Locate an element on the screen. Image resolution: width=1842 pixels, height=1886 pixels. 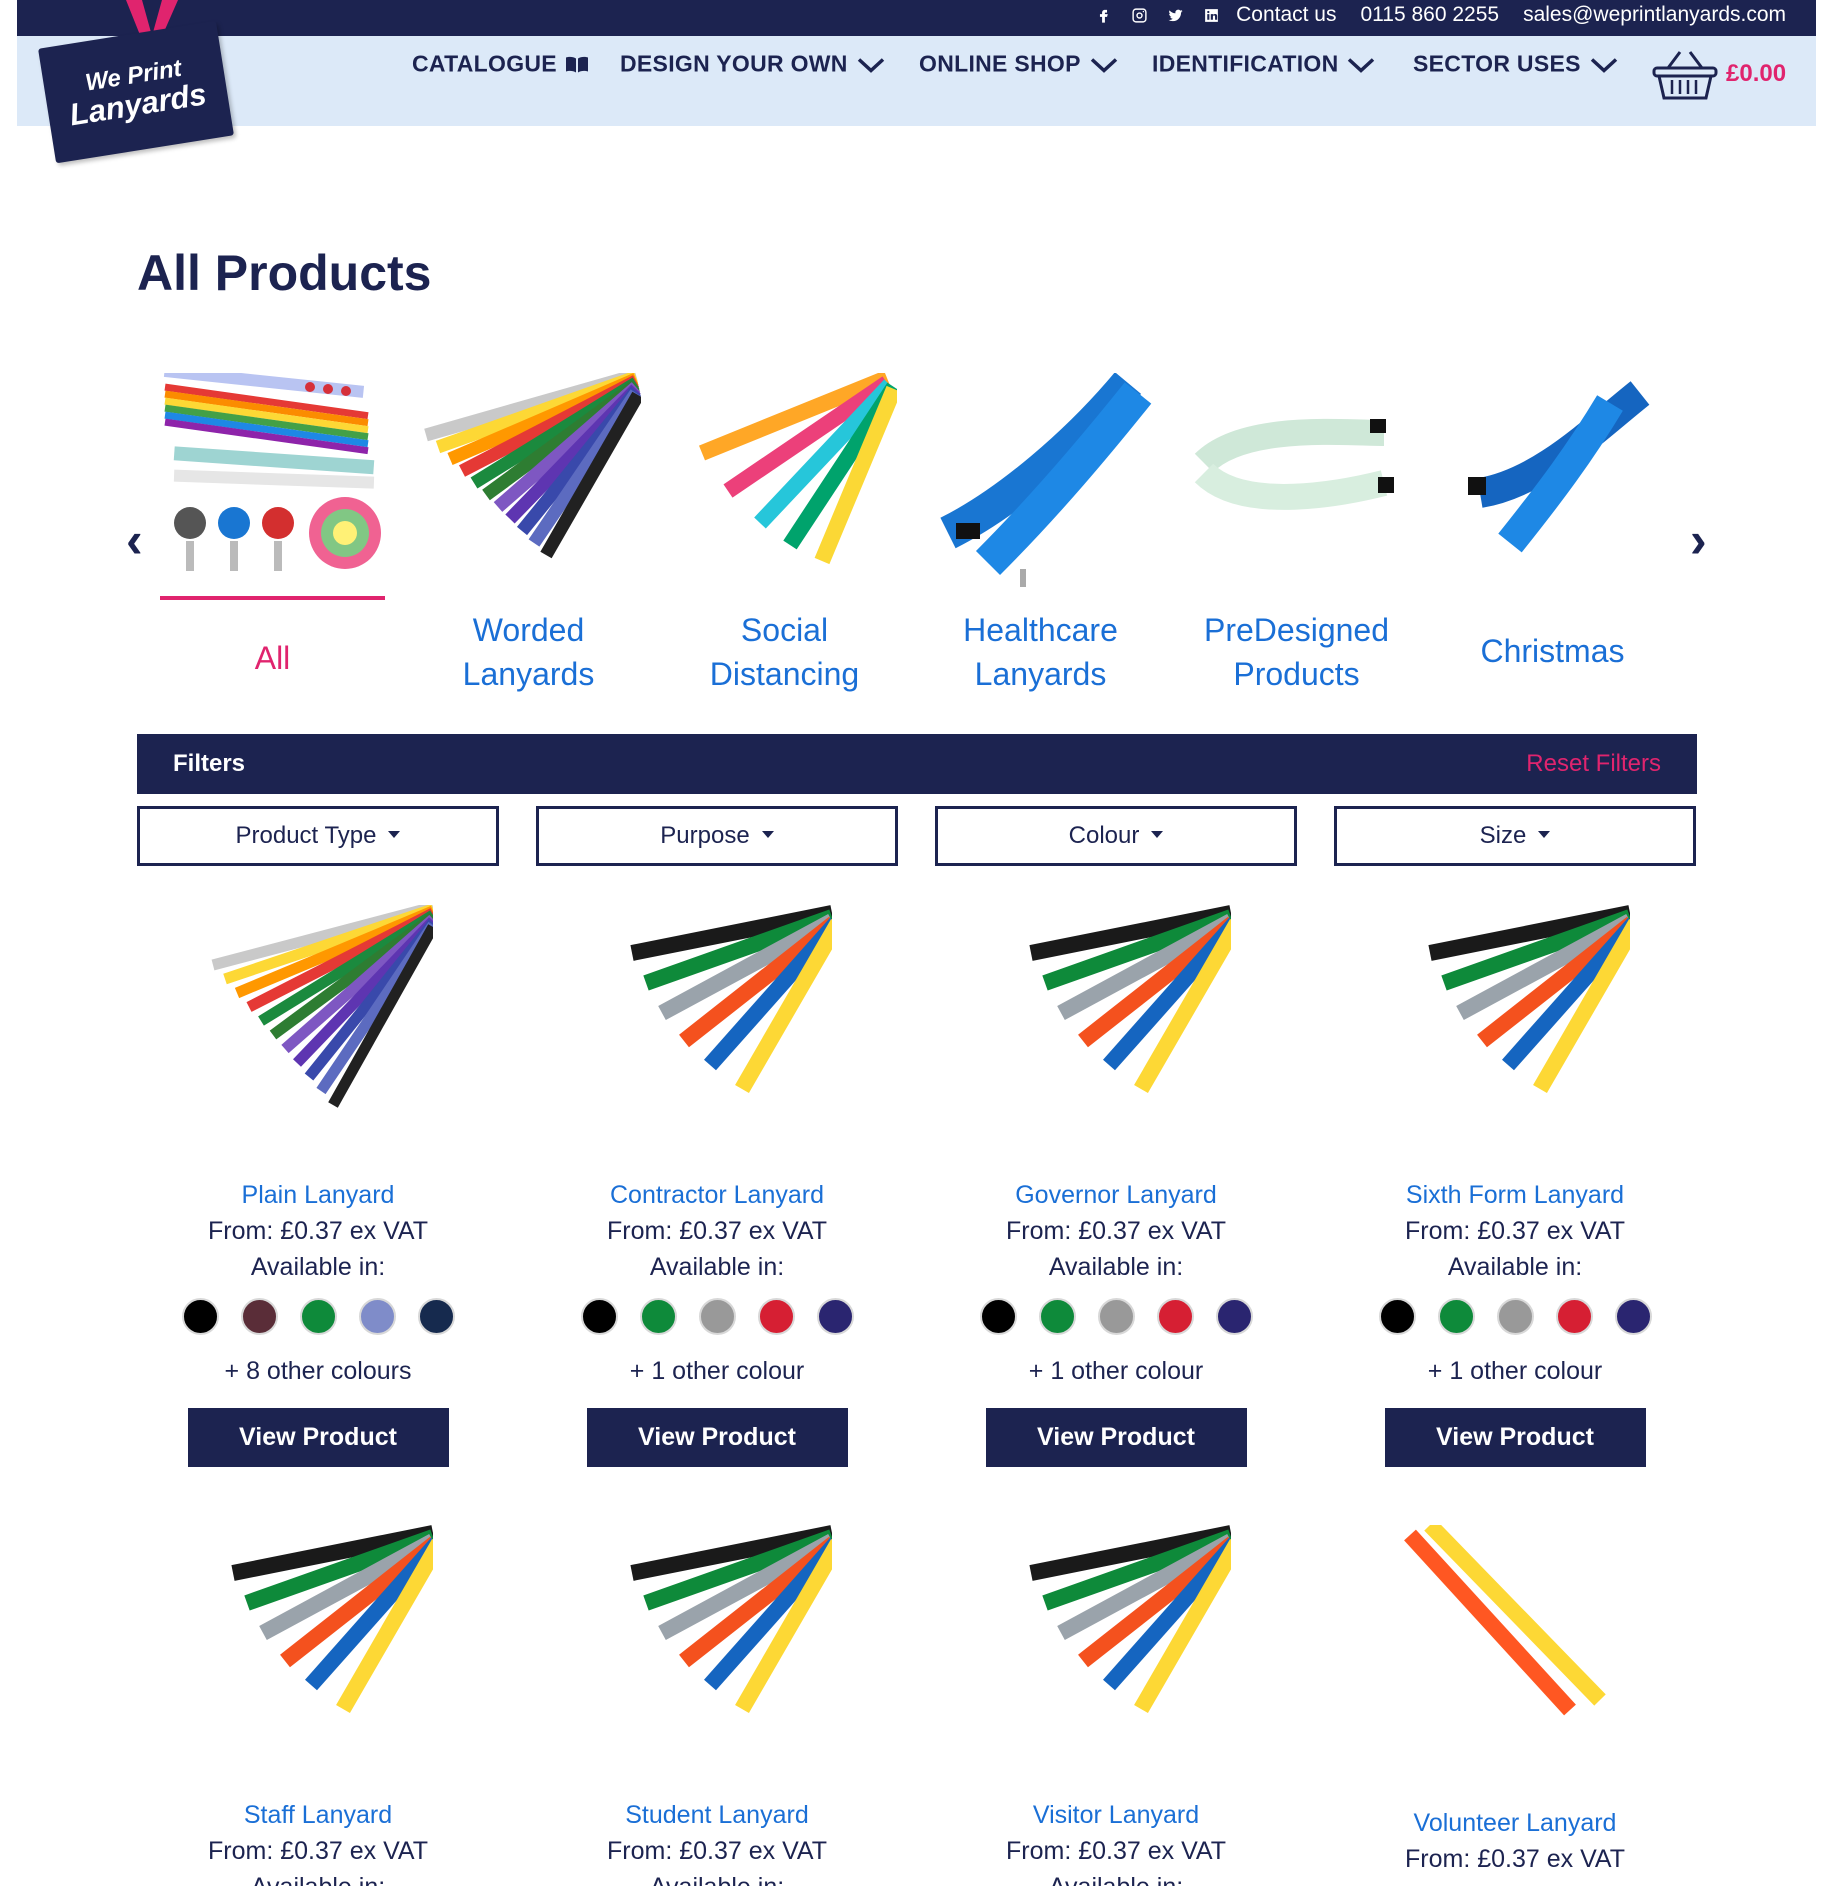
category-christmas-image is located at coordinates (1559, 467).